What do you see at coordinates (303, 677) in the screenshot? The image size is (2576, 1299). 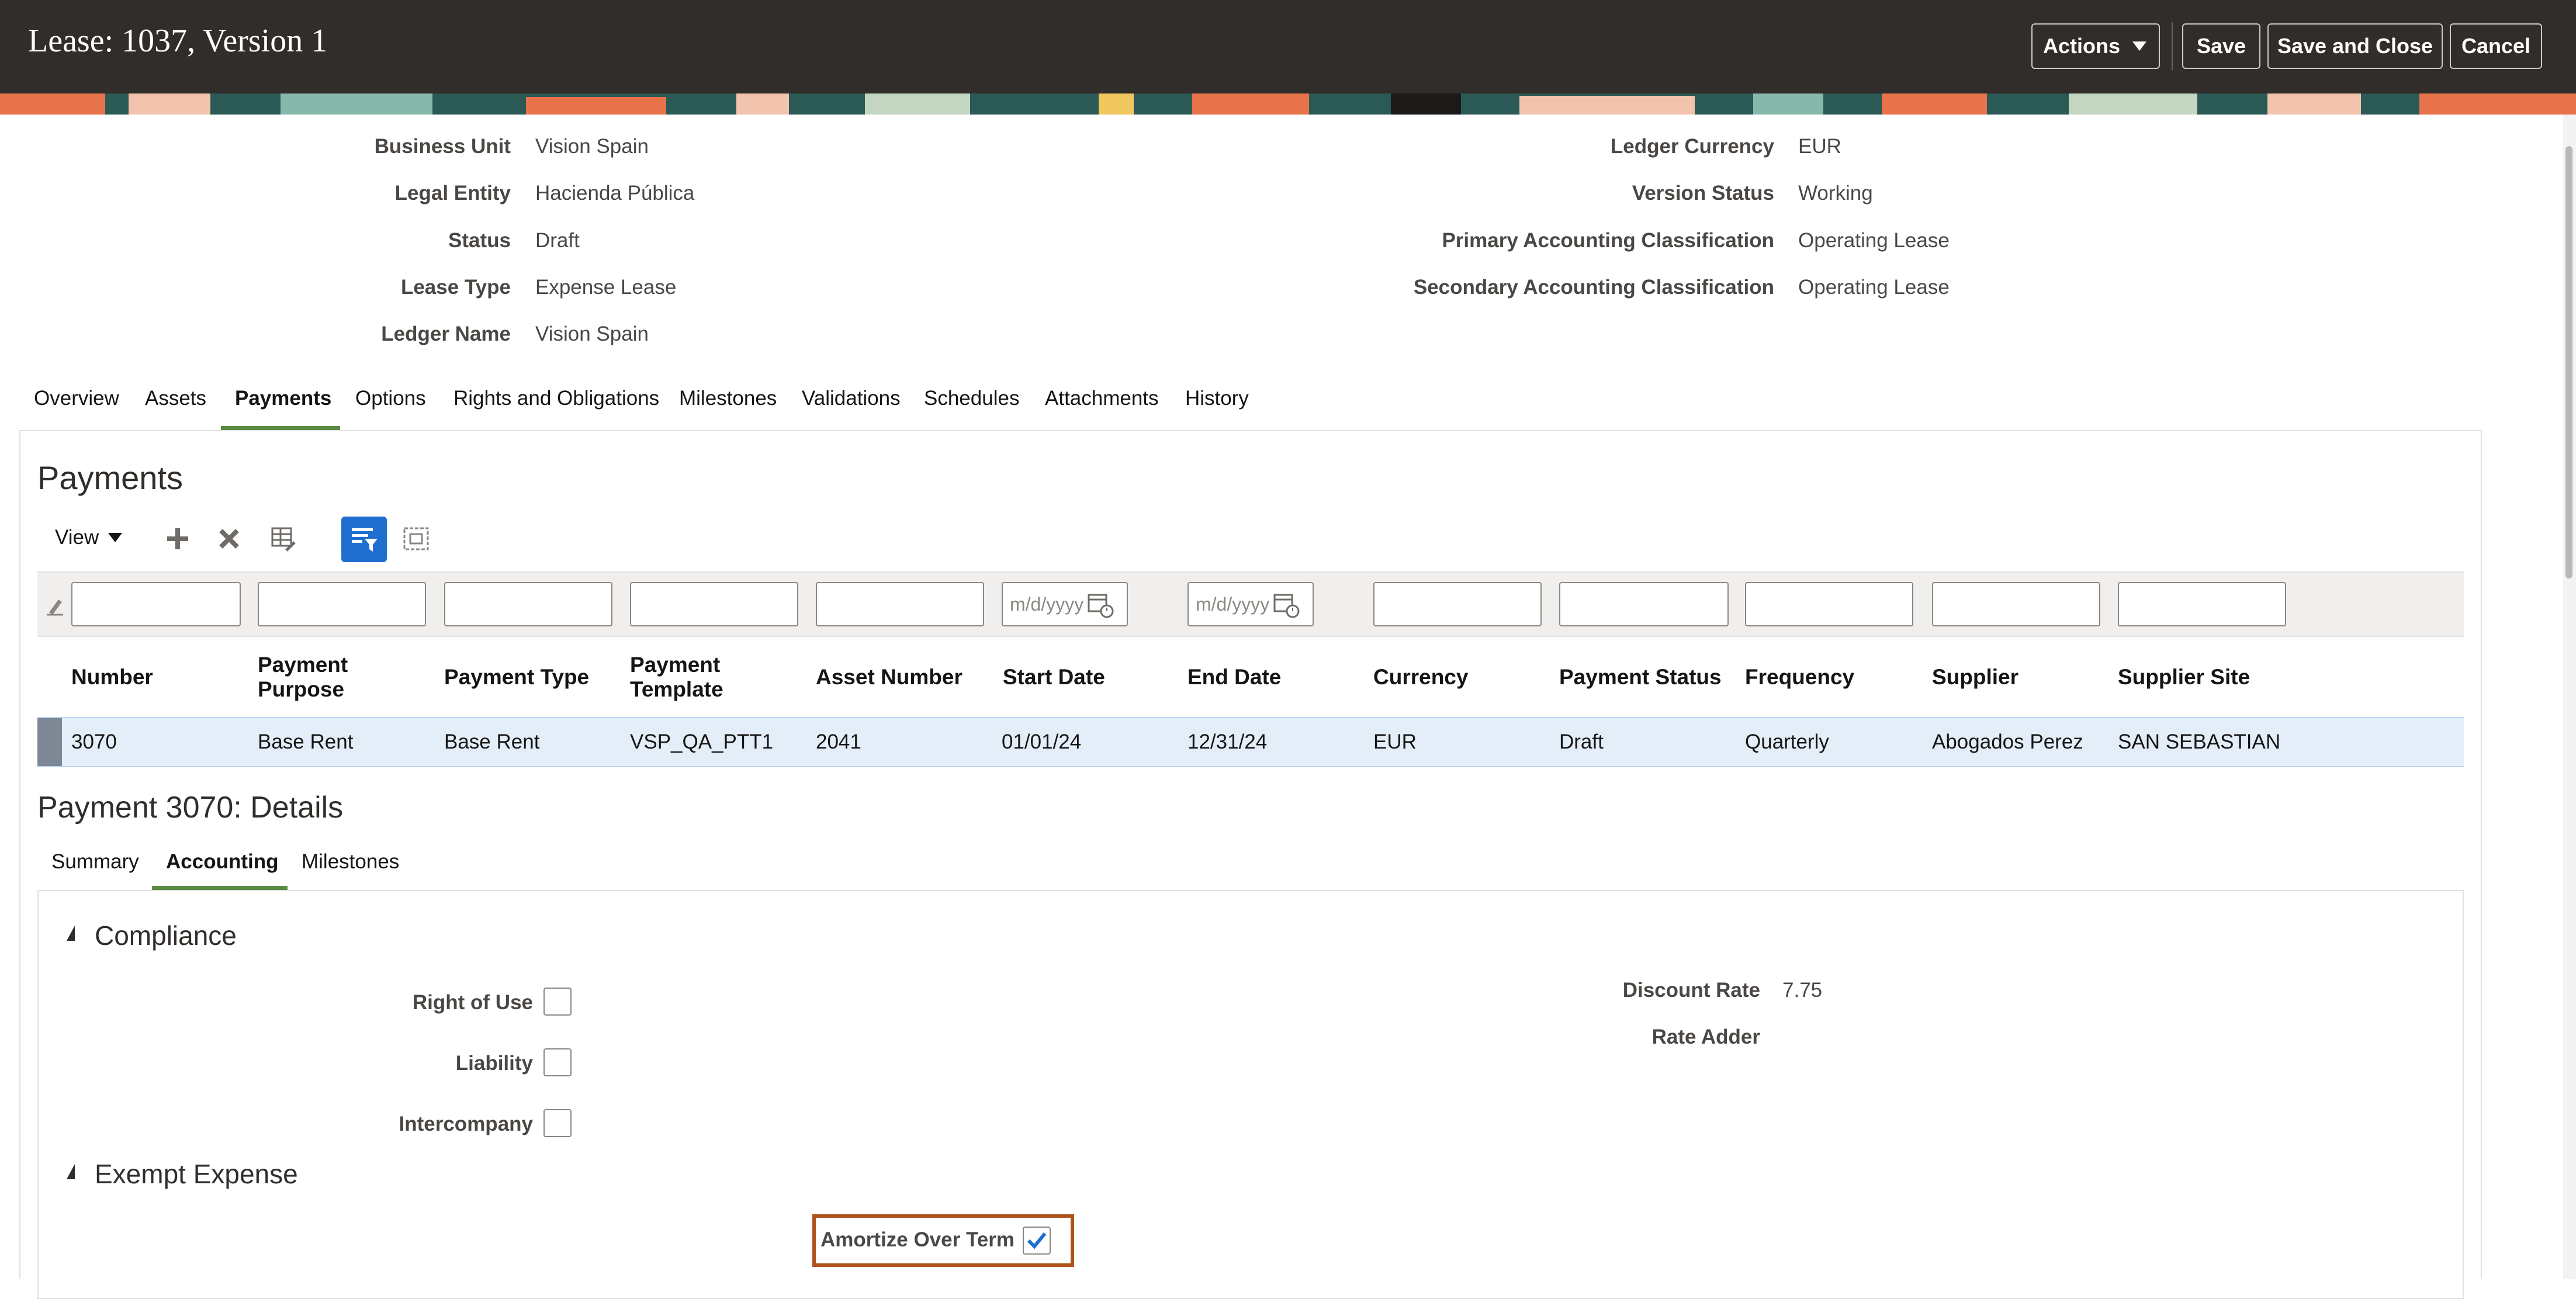 I see `column-header-payment-purpose: Payment Purpose` at bounding box center [303, 677].